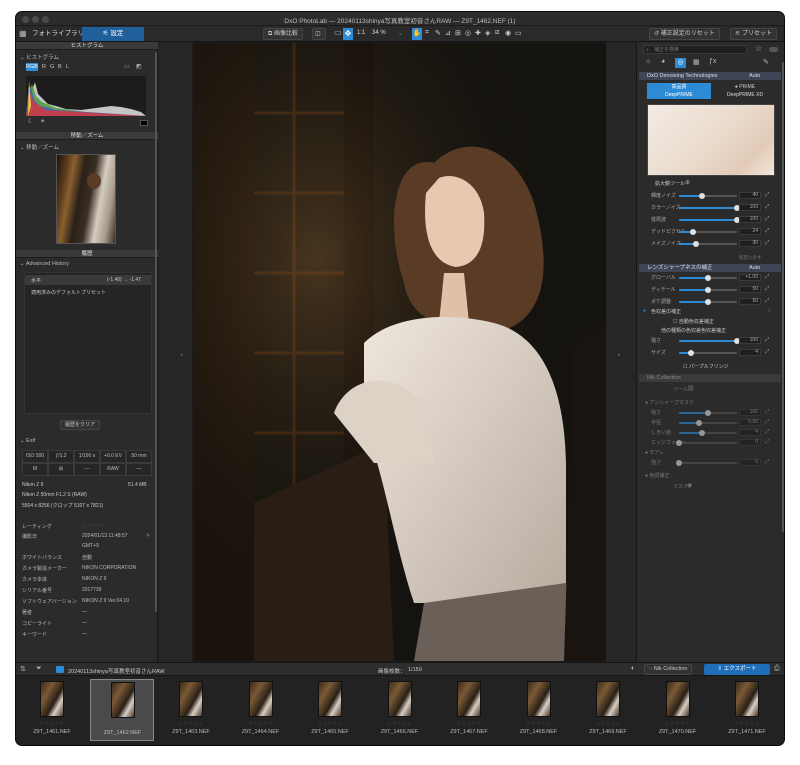 The width and height of the screenshot is (800, 765). What do you see at coordinates (750, 258) in the screenshot?
I see `default-link: 既定に戻す` at bounding box center [750, 258].